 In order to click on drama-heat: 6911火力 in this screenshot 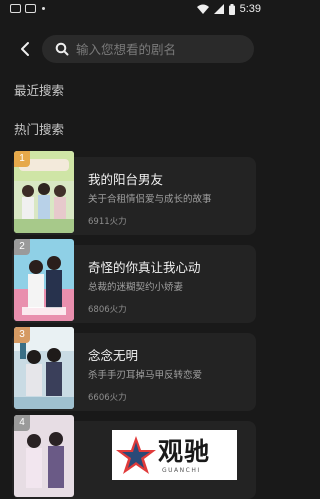, I will do `click(107, 222)`.